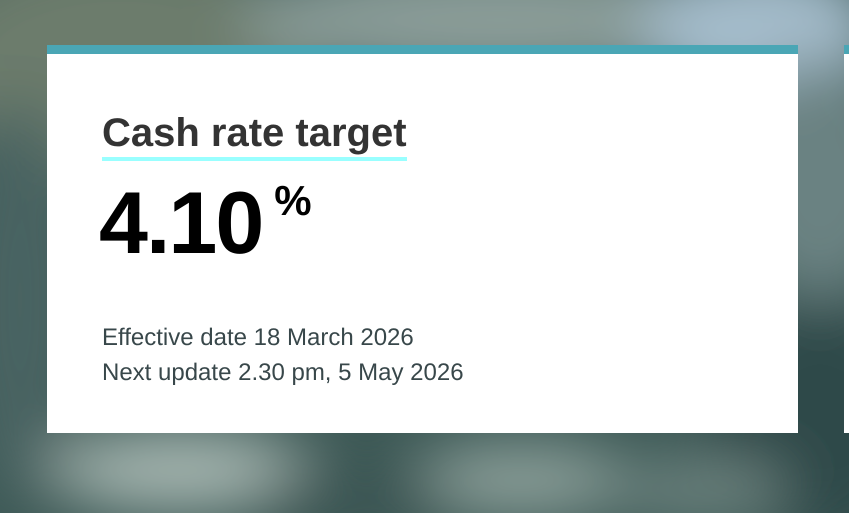  I want to click on detail-text: Next update 2.30 pm, 5 May 2026, so click(283, 373).